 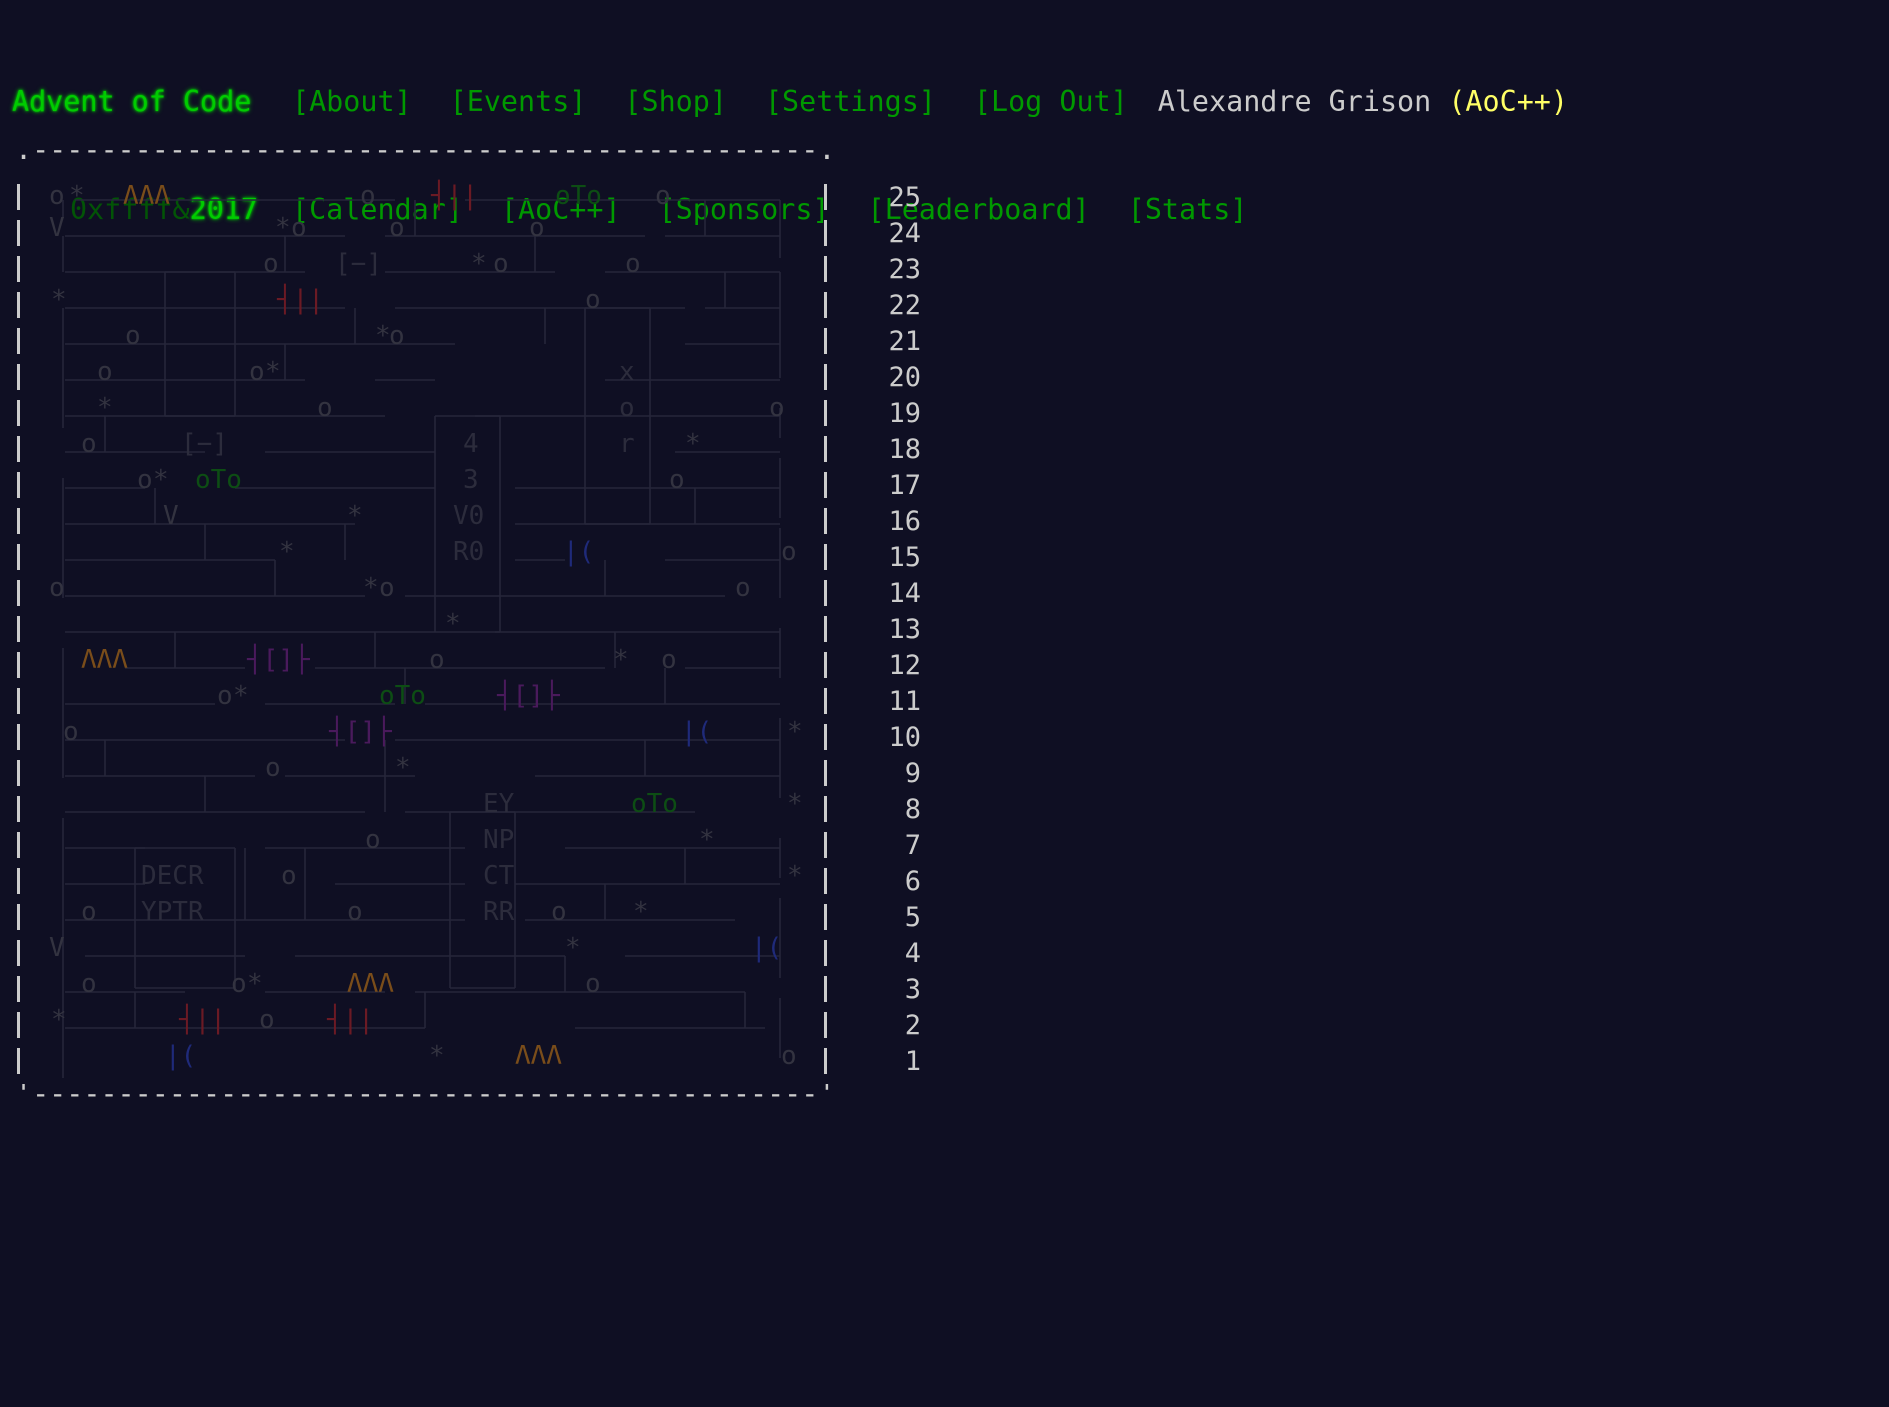 What do you see at coordinates (1188, 209) in the screenshot?
I see `nav-stats-link: [Stats]` at bounding box center [1188, 209].